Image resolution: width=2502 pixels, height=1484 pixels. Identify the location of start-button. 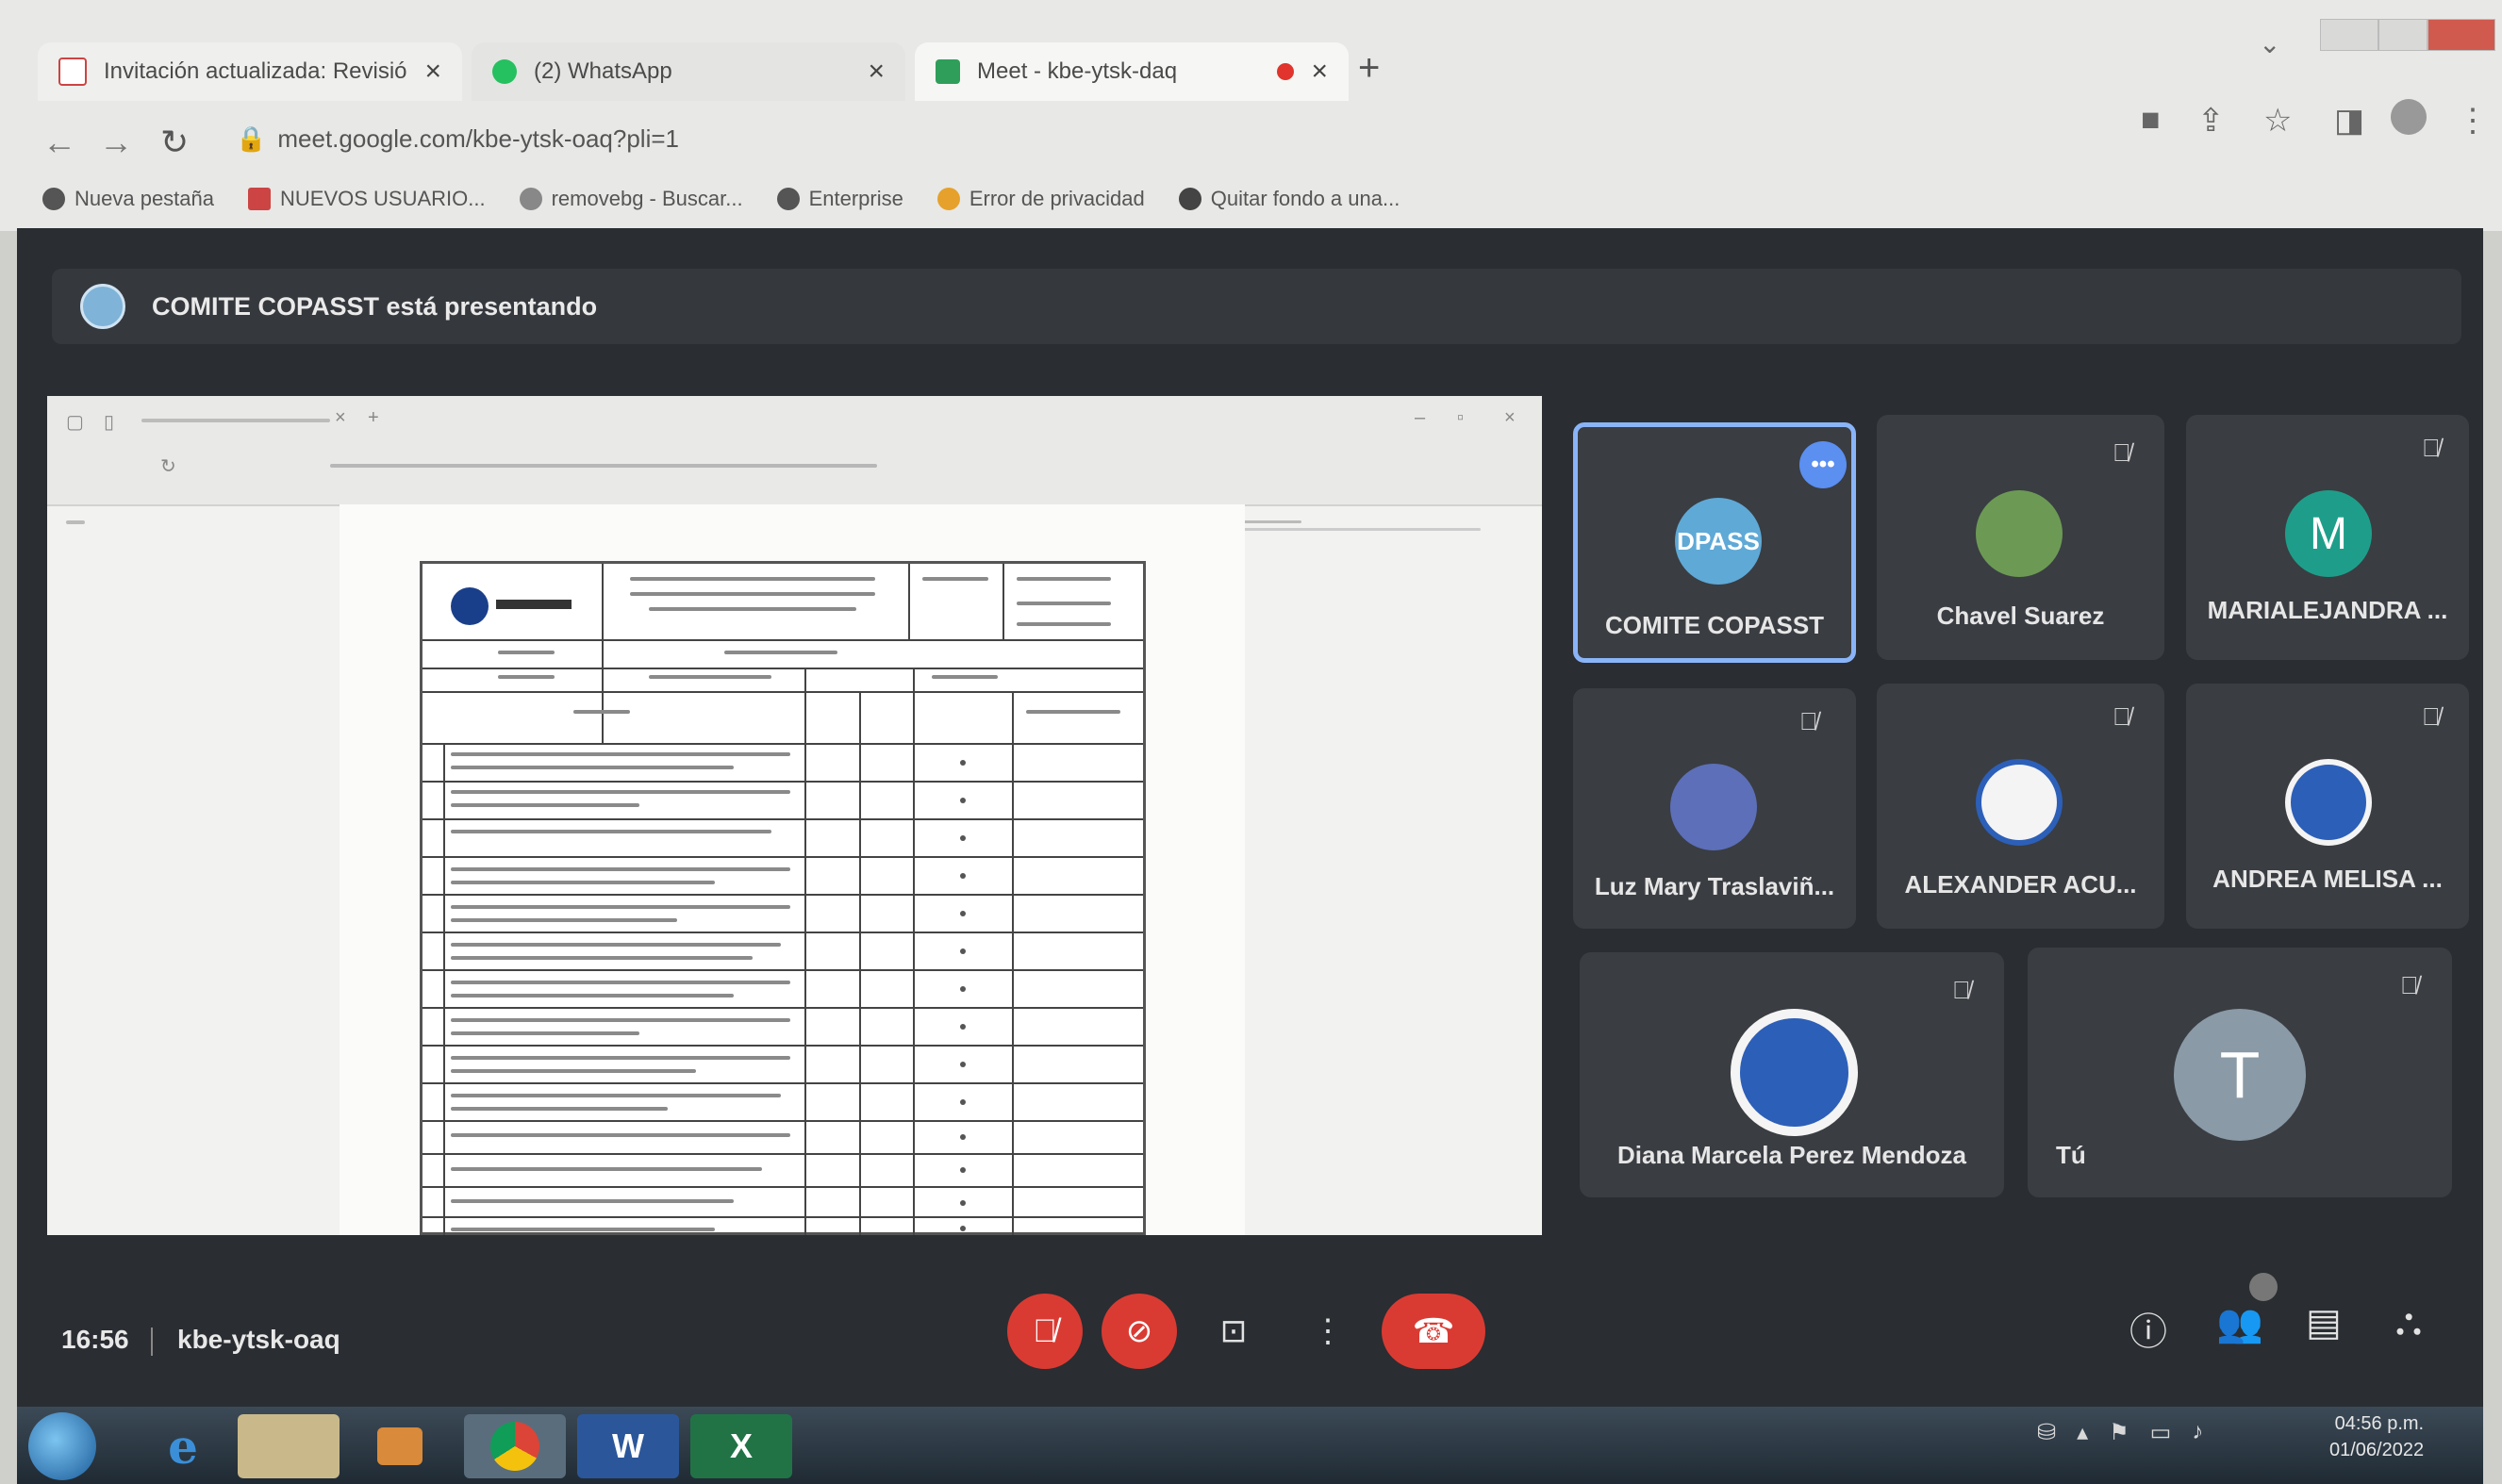
(62, 1446).